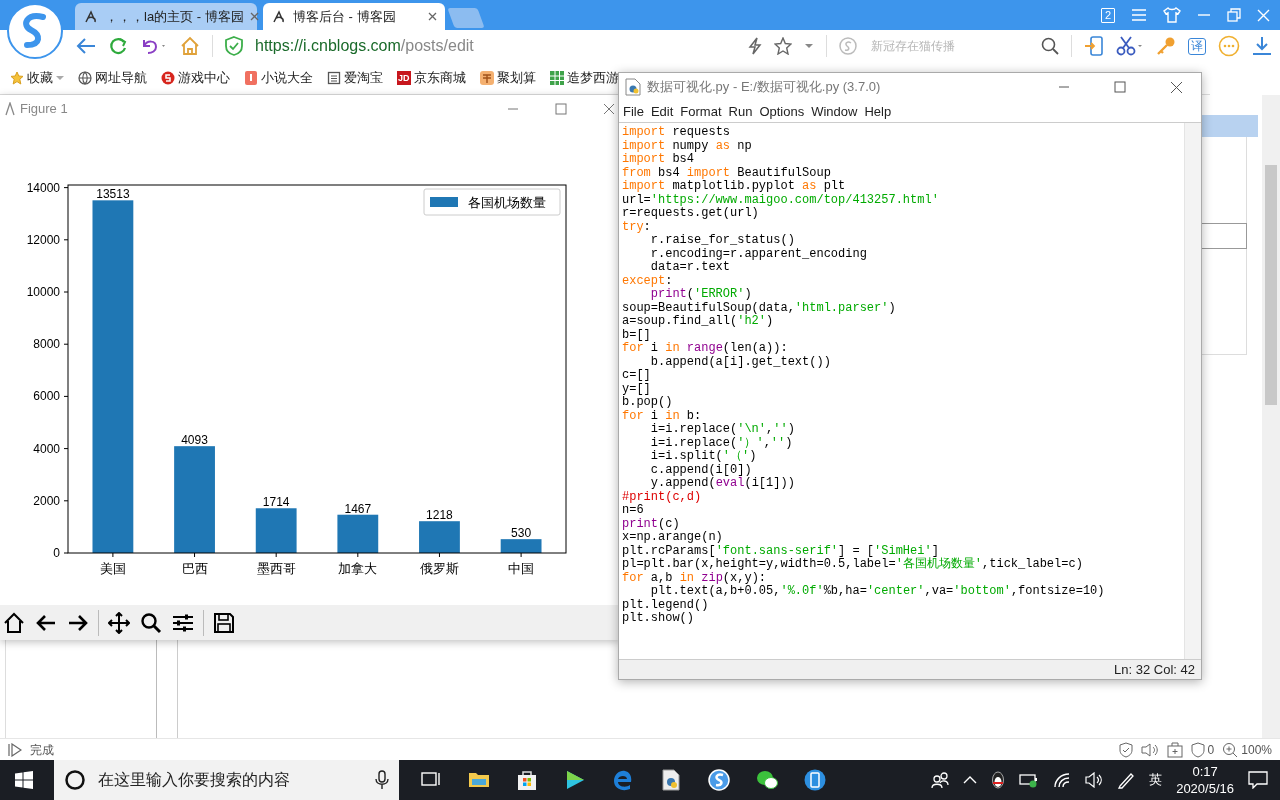 The image size is (1280, 800). I want to click on clock-date: 2020/5/16, so click(1205, 788).